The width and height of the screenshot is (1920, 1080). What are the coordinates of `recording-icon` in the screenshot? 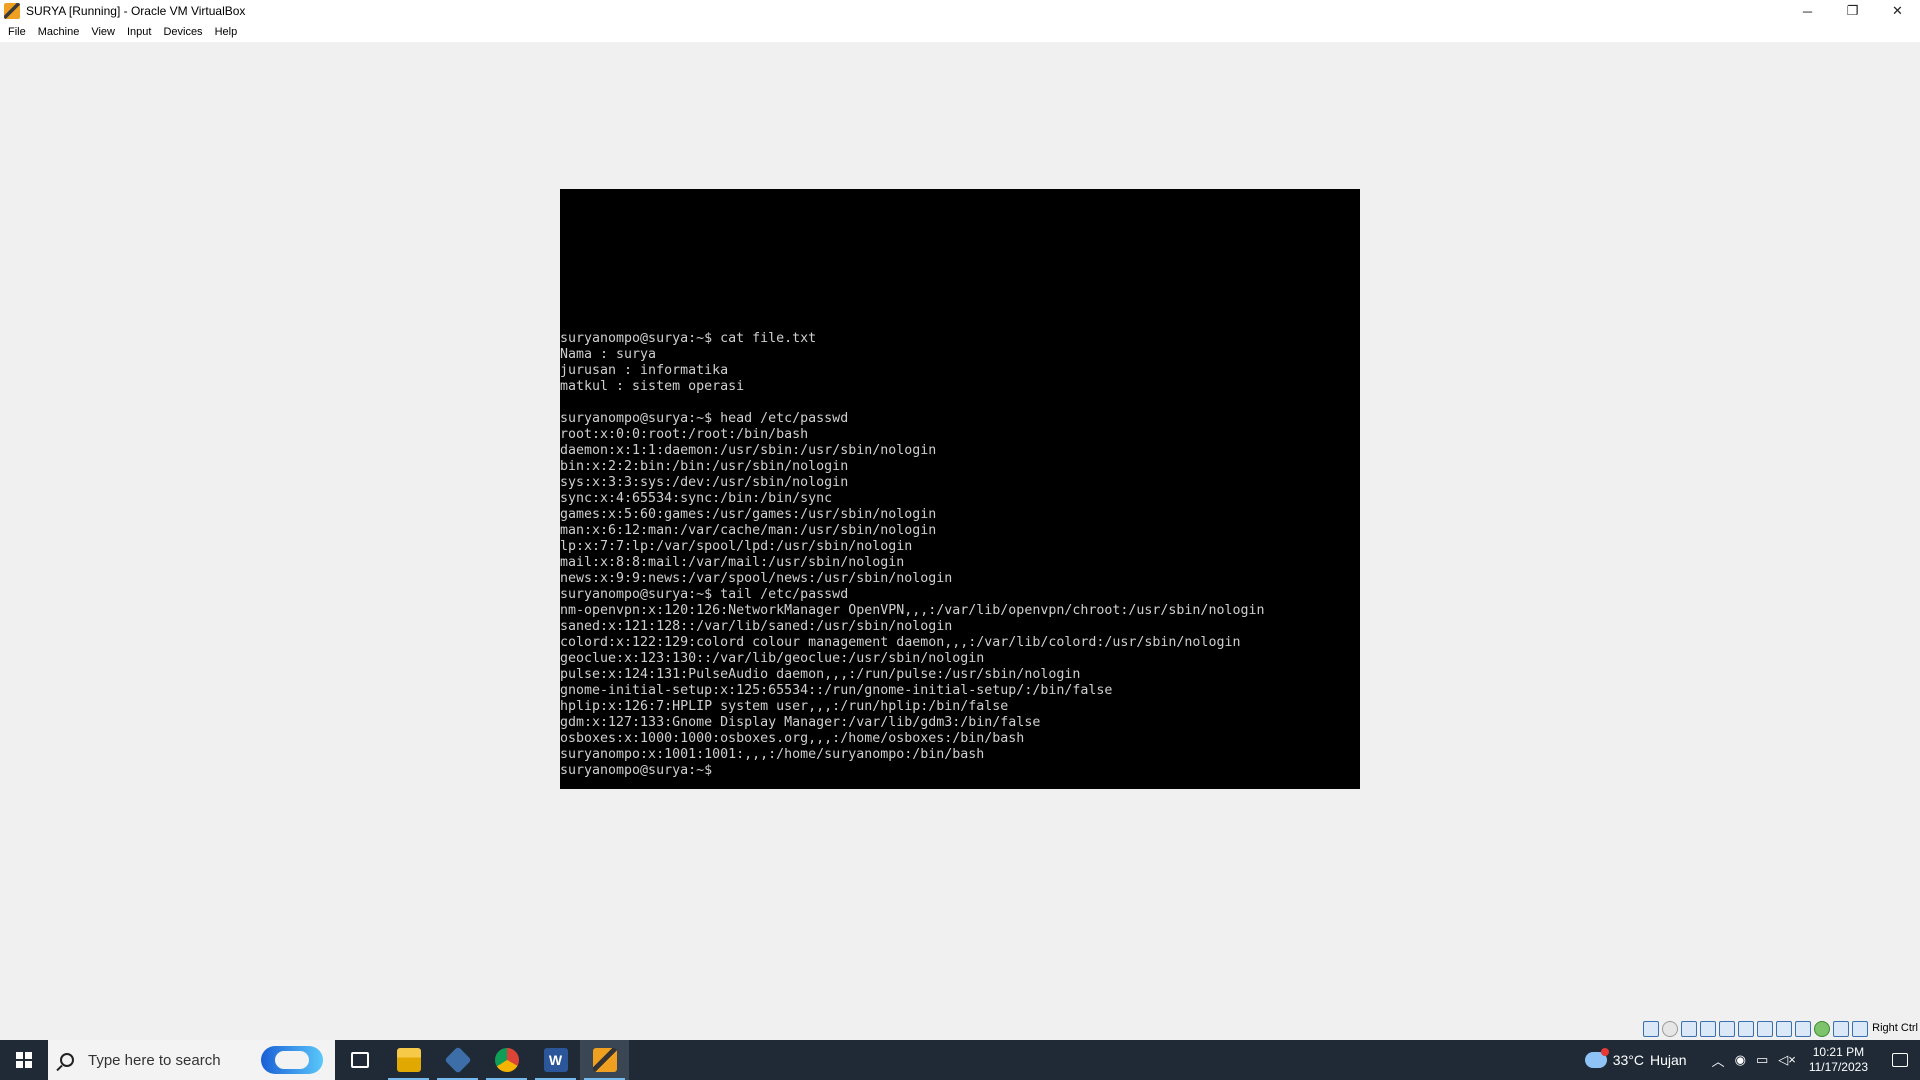 It's located at (1803, 1029).